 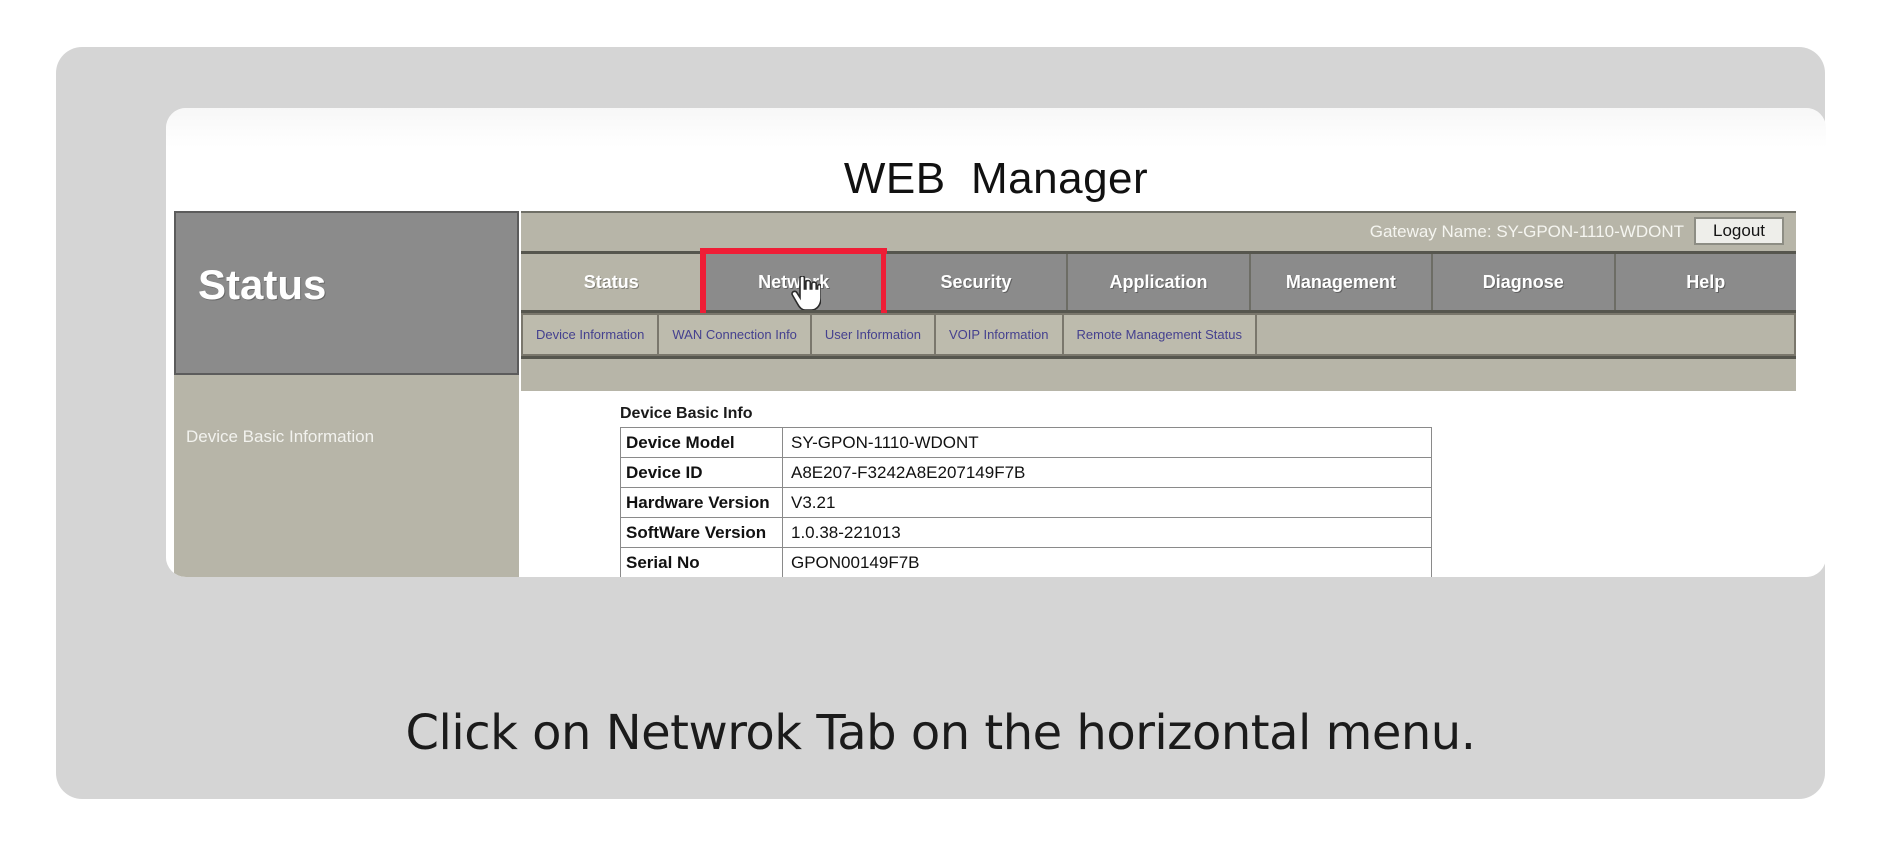 I want to click on tab-status: Status, so click(x=612, y=282).